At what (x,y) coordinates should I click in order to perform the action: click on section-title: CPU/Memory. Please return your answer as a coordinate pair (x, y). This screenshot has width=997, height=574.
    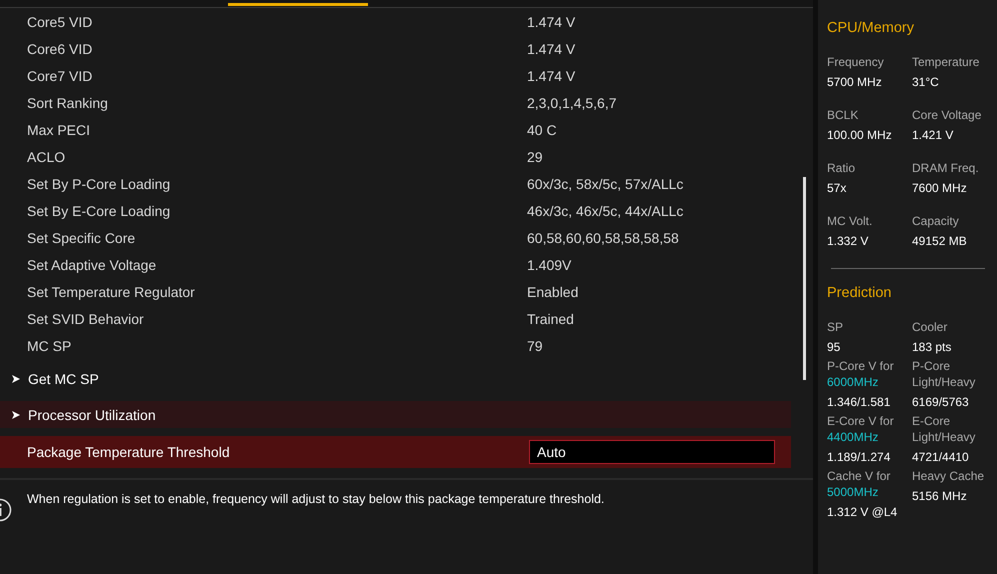
    Looking at the image, I should click on (871, 28).